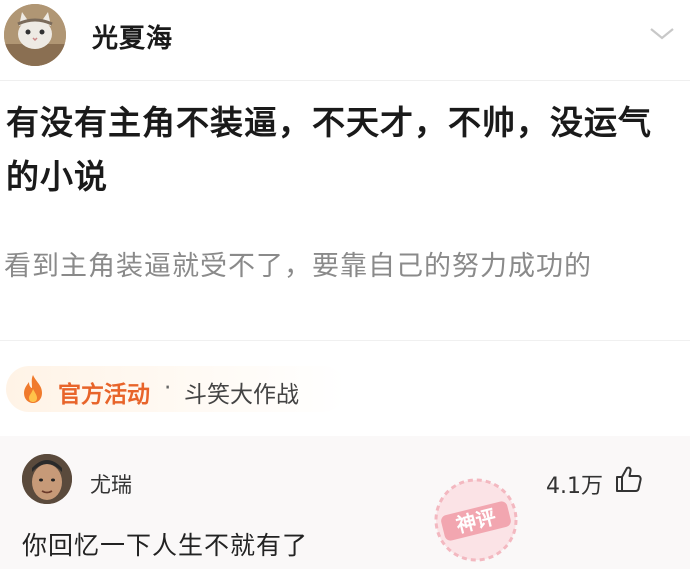 The image size is (690, 569). I want to click on activity-tag: 官方活动 · 斗笑大作战, so click(176, 389).